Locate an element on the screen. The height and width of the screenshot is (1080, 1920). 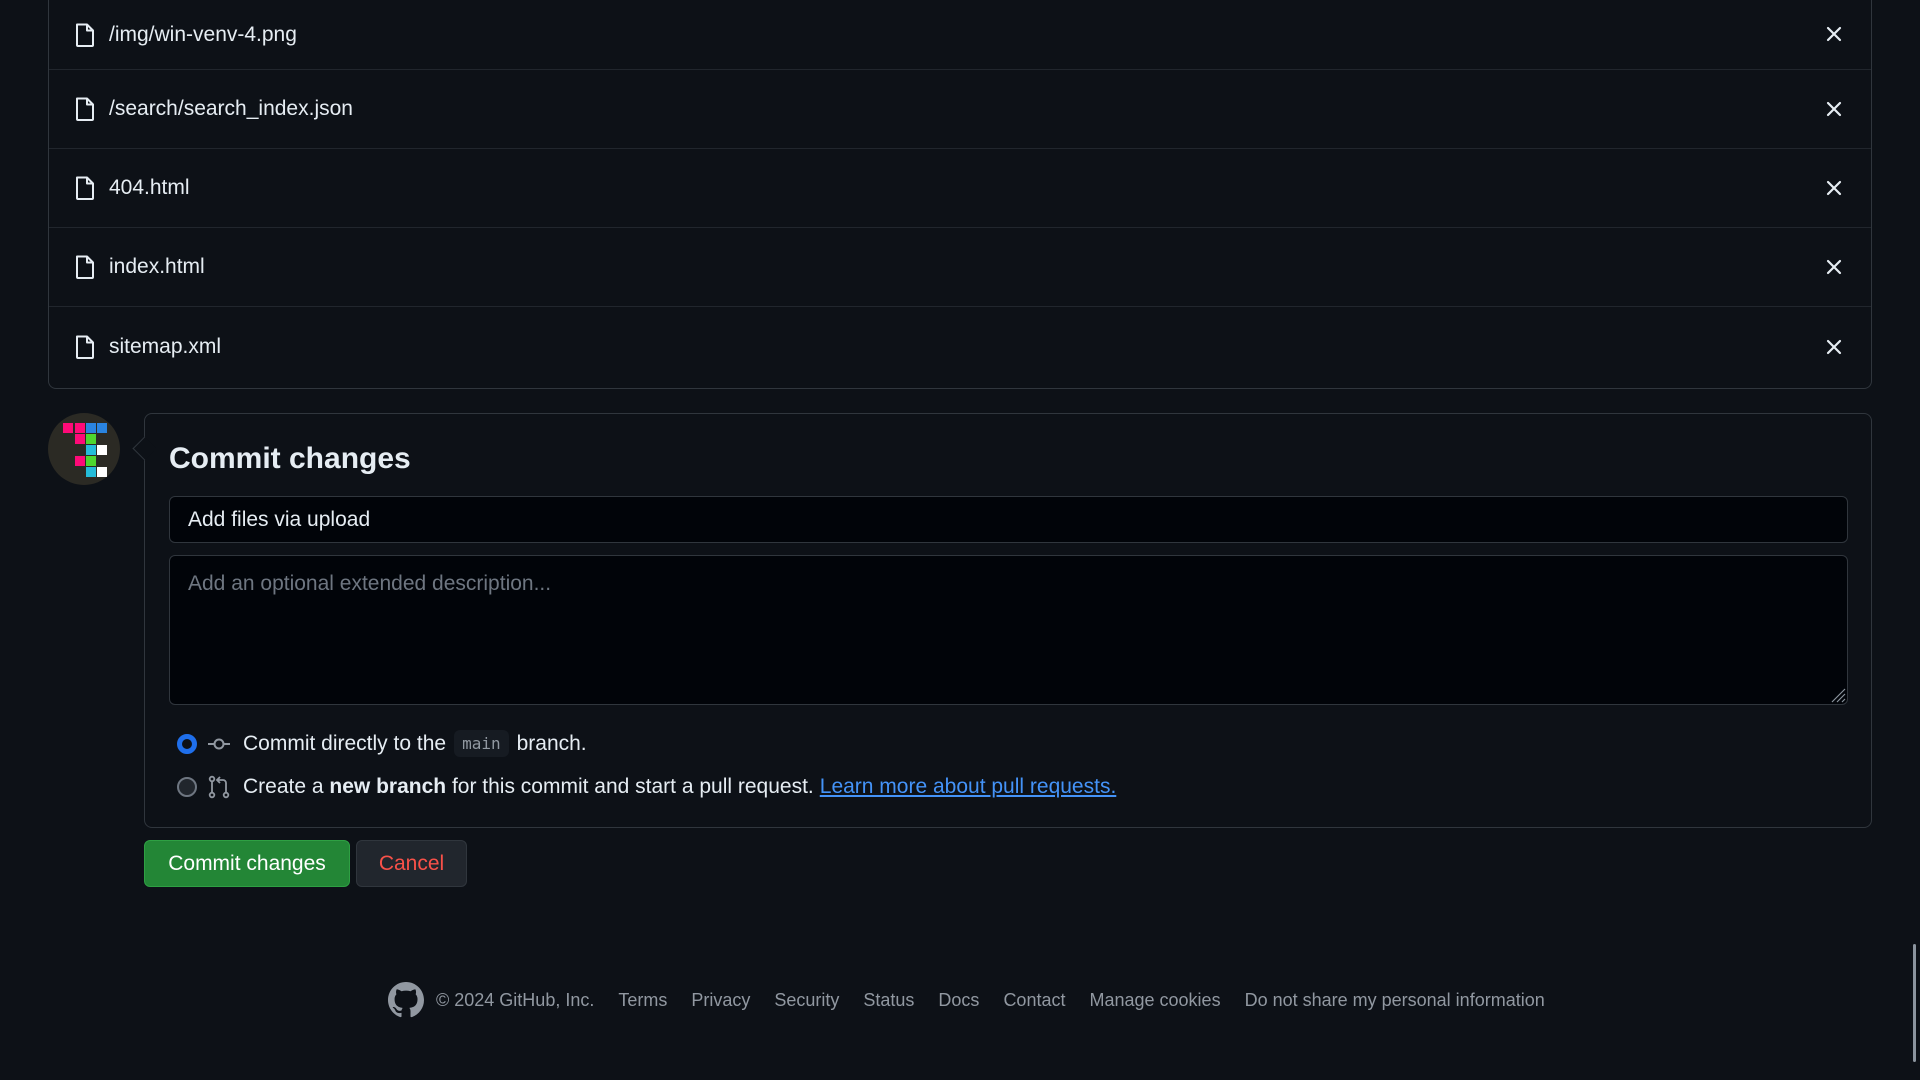
avatar is located at coordinates (84, 449).